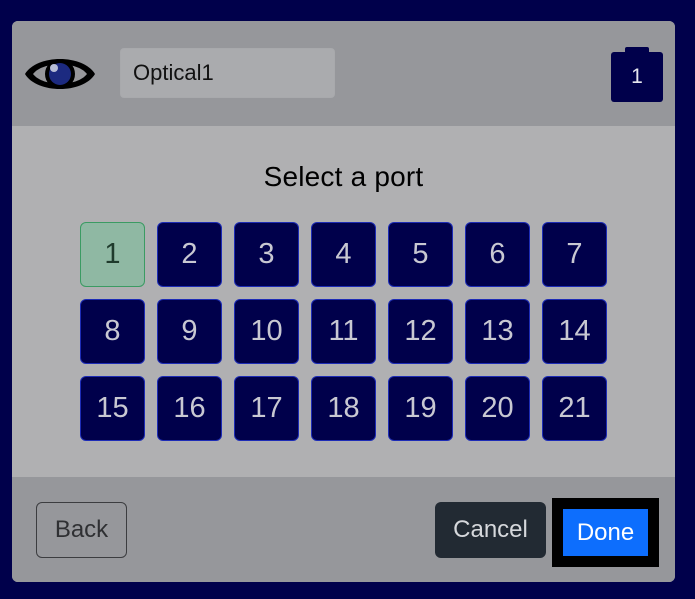 The image size is (695, 599). I want to click on port-button-2: 2, so click(189, 254).